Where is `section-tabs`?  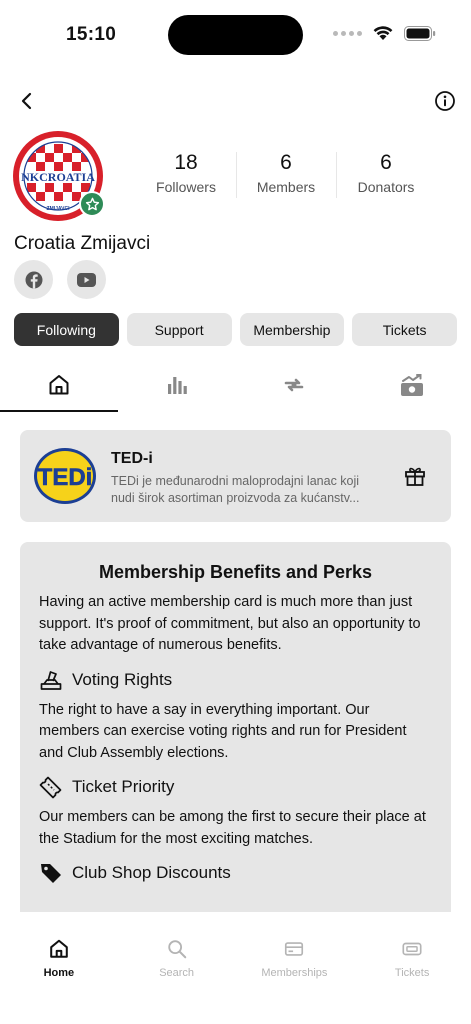
section-tabs is located at coordinates (235, 389).